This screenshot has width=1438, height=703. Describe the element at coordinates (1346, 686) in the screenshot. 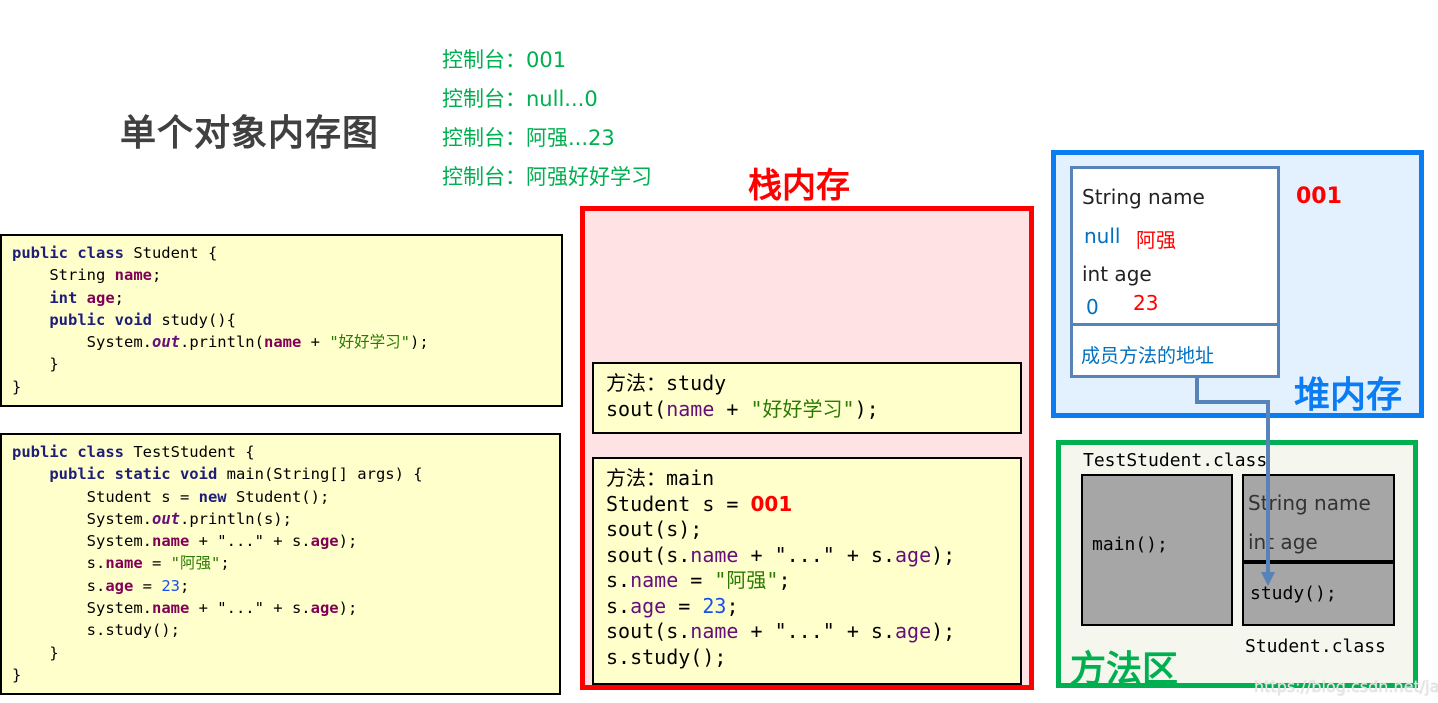

I see `watermark: https://blog.csdn.net/jatej` at that location.